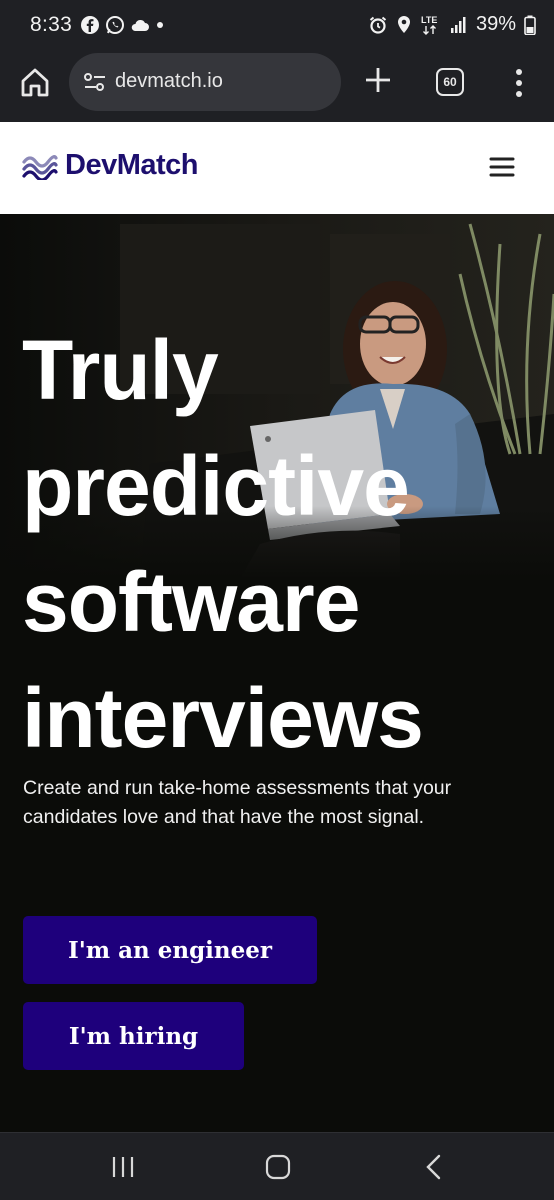 The height and width of the screenshot is (1200, 554). I want to click on status-left-icons, so click(122, 25).